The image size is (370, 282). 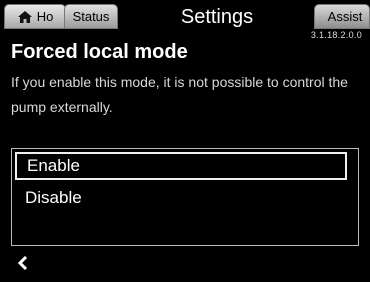 What do you see at coordinates (24, 16) in the screenshot?
I see `home-icon` at bounding box center [24, 16].